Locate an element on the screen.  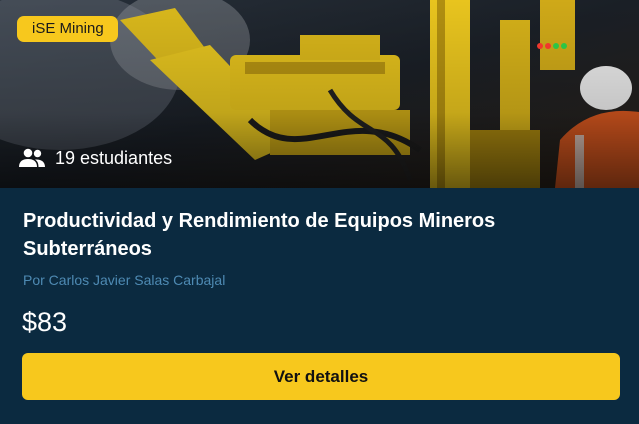
course-price: $83 is located at coordinates (45, 322).